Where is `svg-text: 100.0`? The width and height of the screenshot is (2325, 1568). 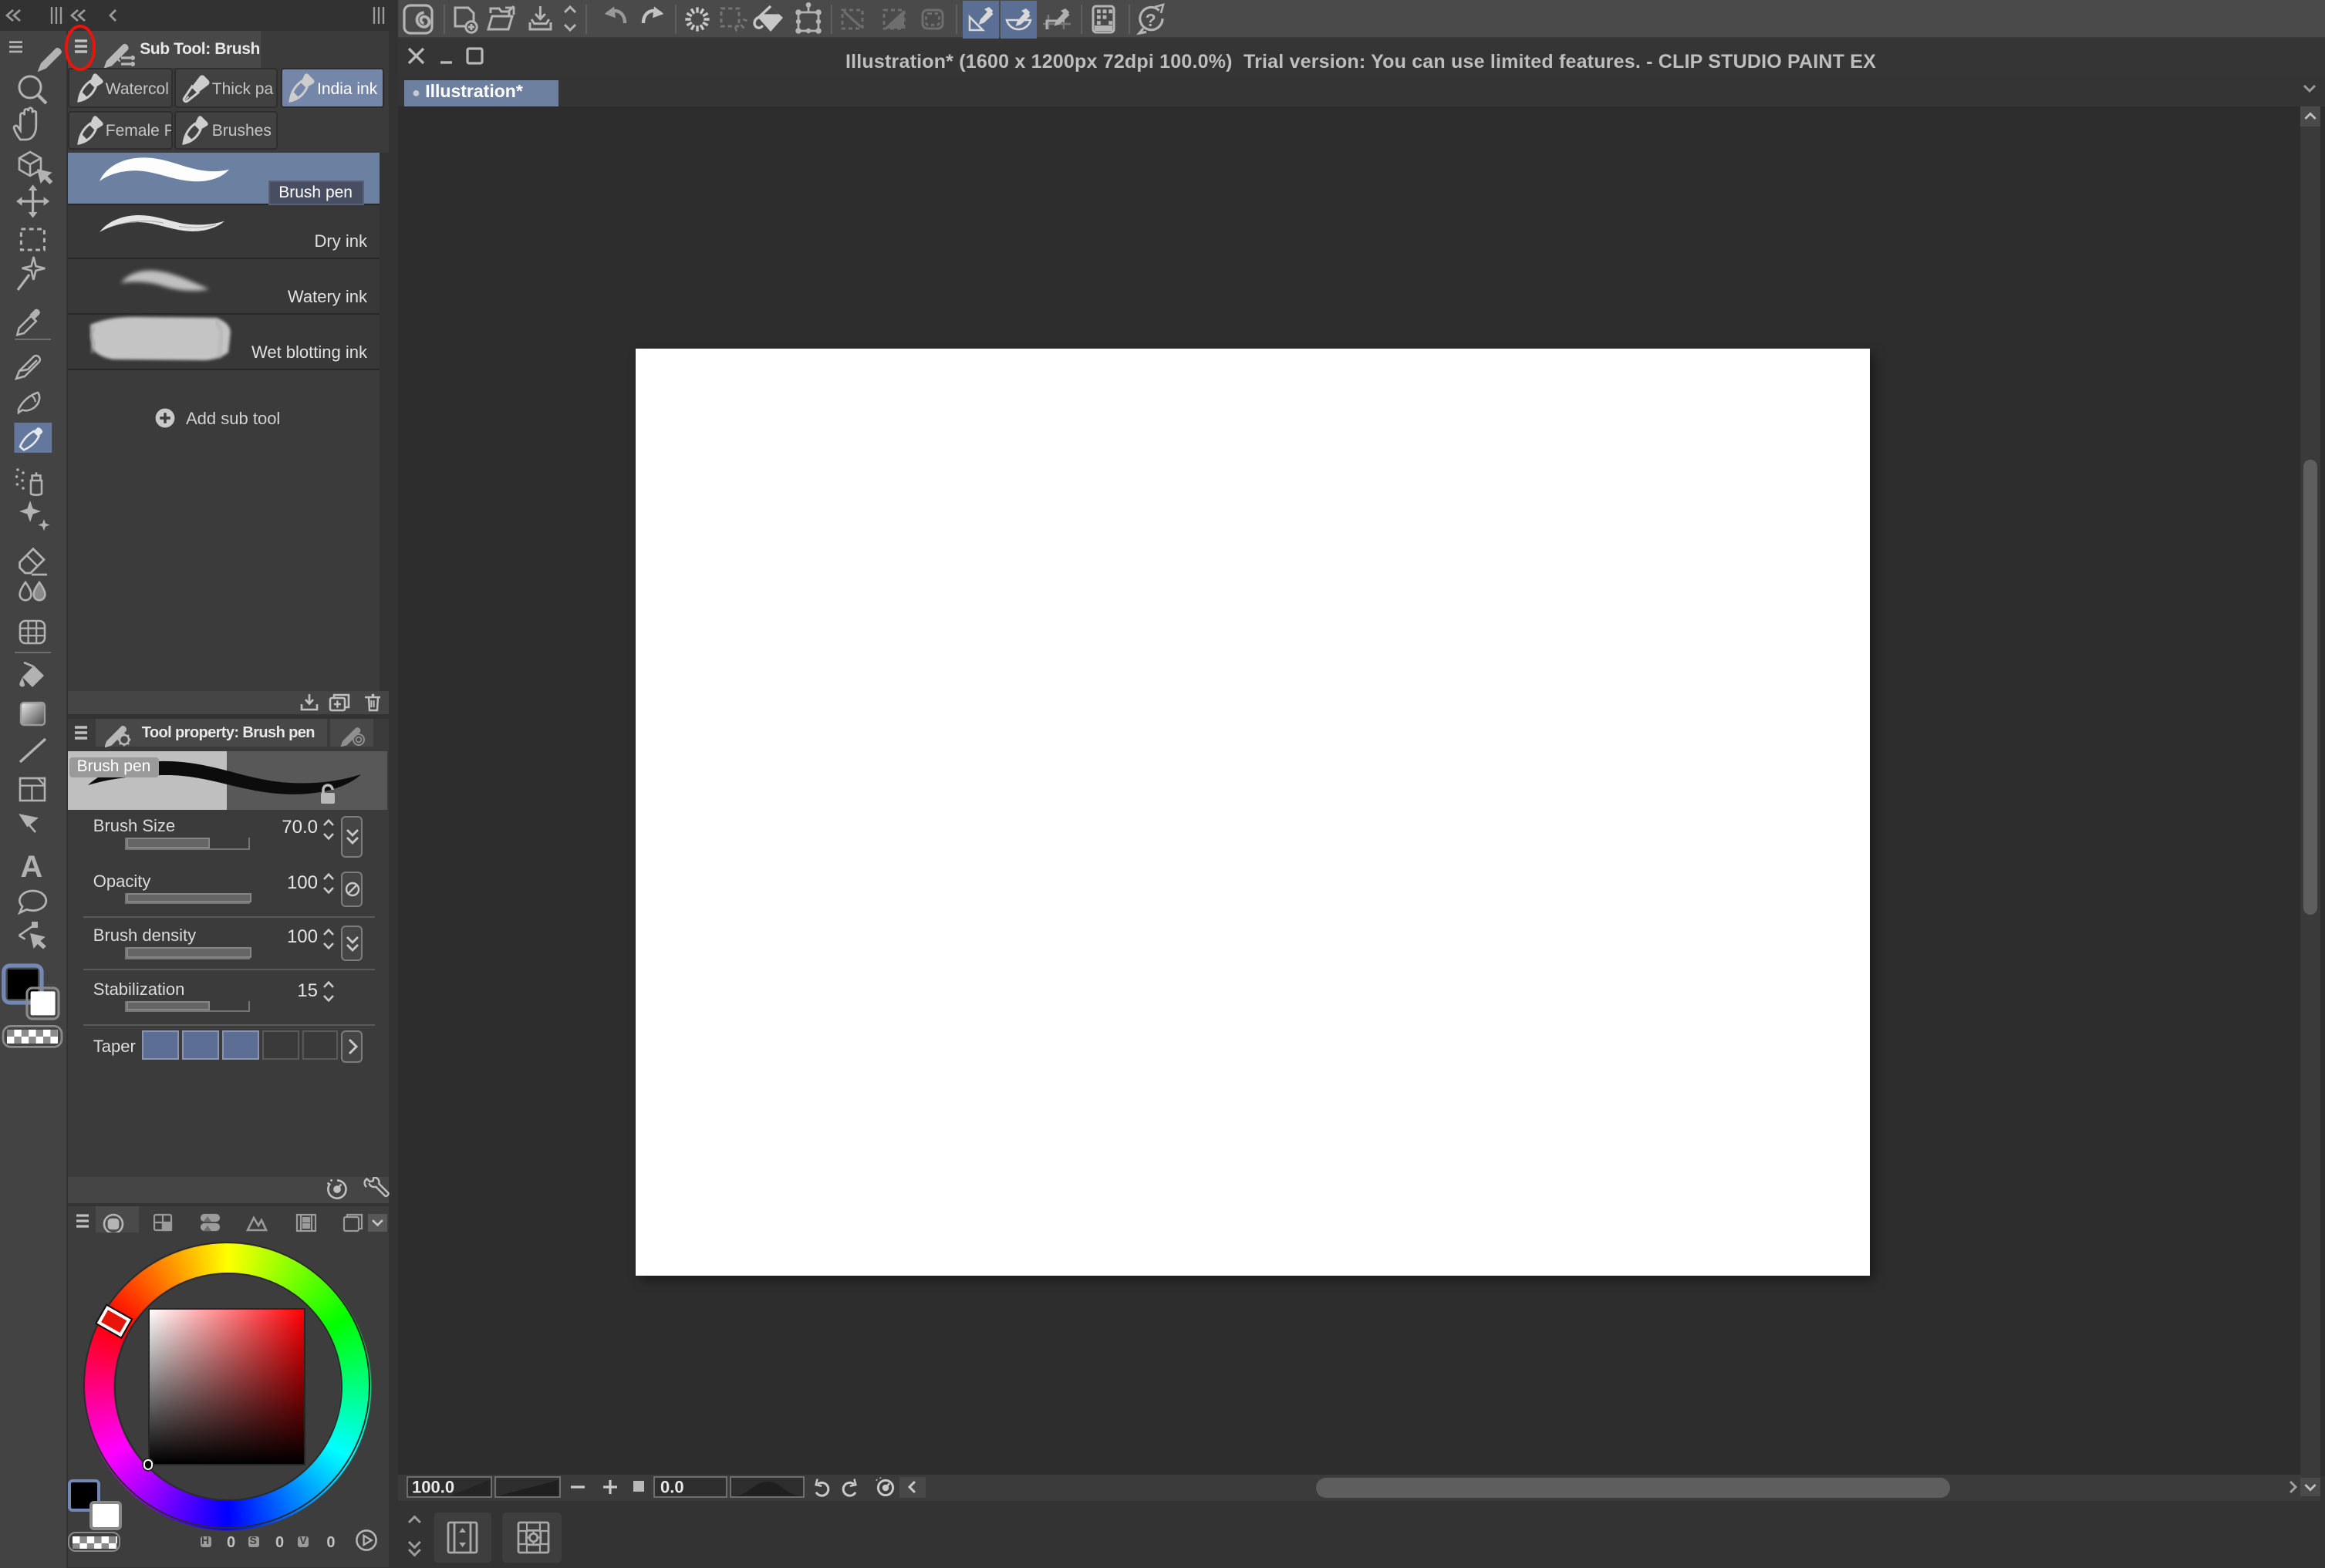
svg-text: 100.0 is located at coordinates (433, 1488).